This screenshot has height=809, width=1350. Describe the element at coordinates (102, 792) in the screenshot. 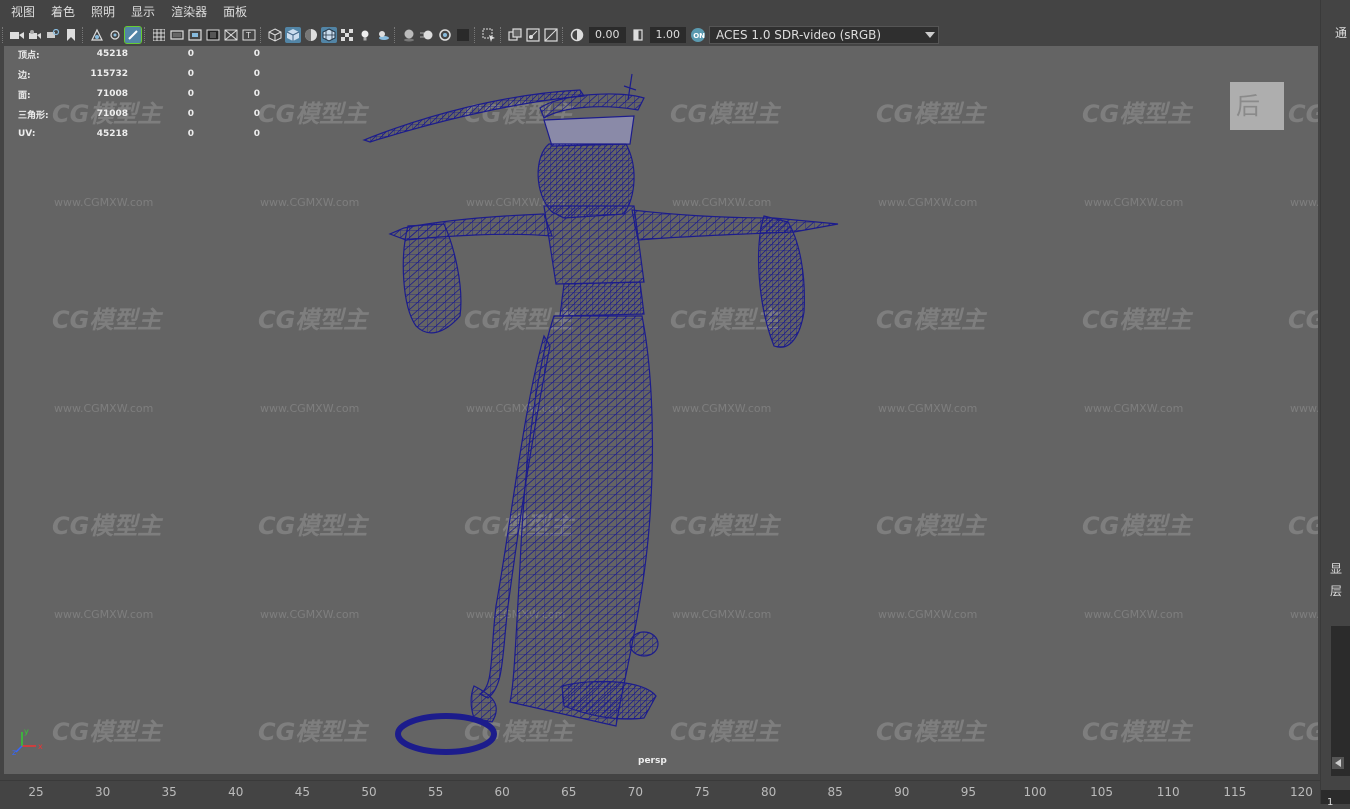

I see `timeline-tick-label: 30` at that location.